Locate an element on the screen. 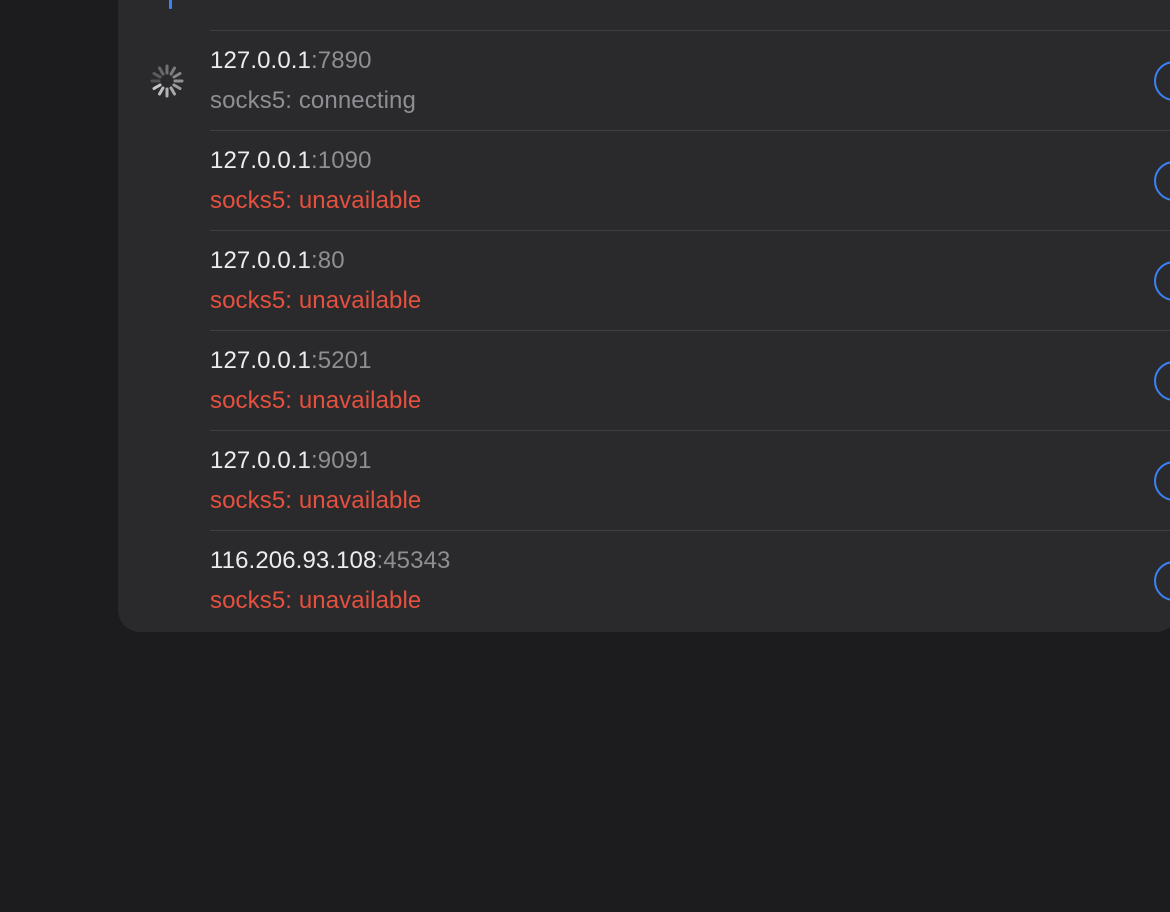 The width and height of the screenshot is (1170, 912). proxy-address: 127.0.0.1:80 is located at coordinates (277, 260).